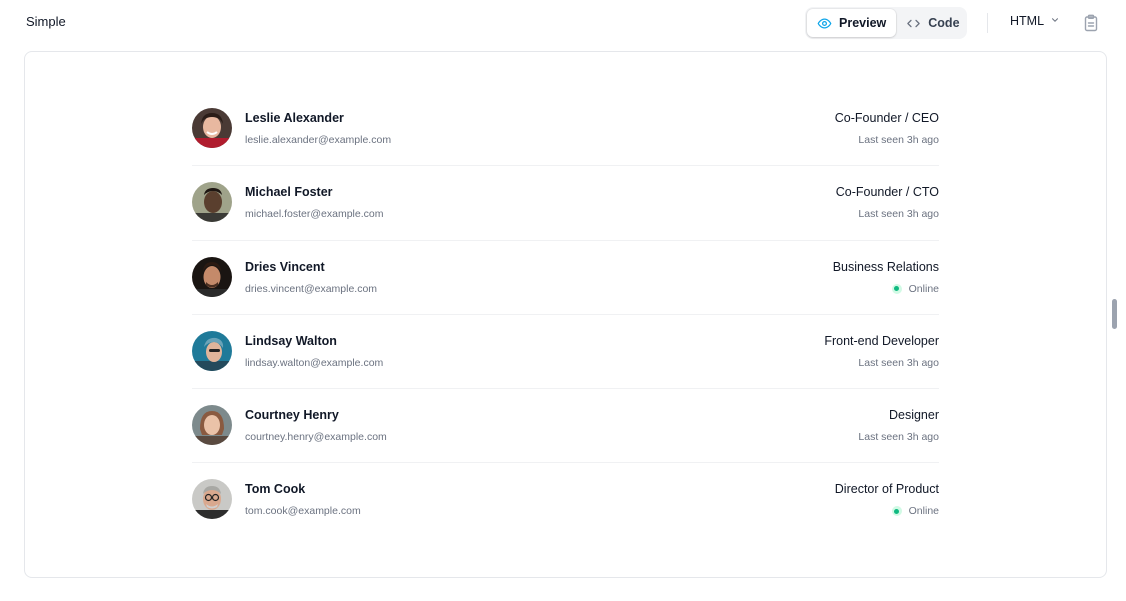 The image size is (1126, 601). I want to click on scrollbar-thumb, so click(1114, 314).